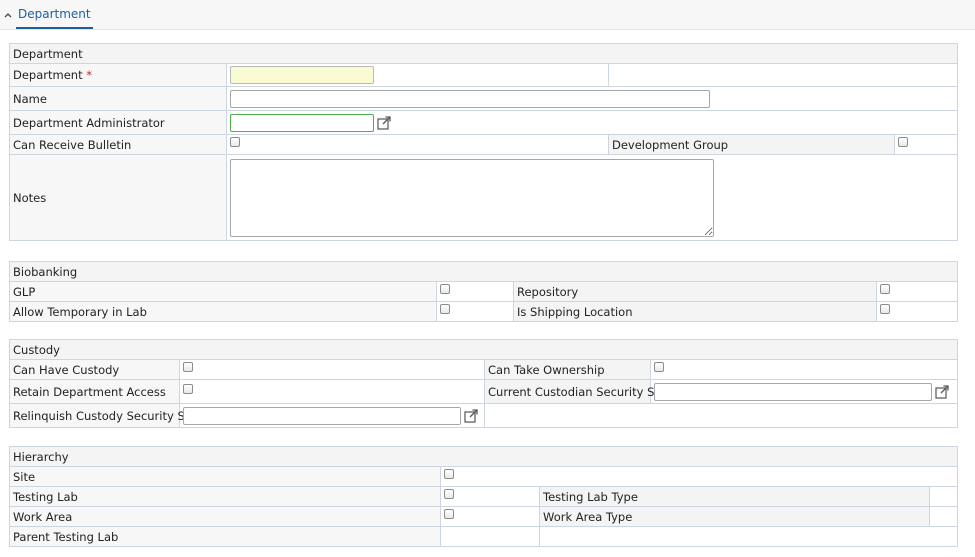  I want to click on retain-access-cell, so click(332, 391).